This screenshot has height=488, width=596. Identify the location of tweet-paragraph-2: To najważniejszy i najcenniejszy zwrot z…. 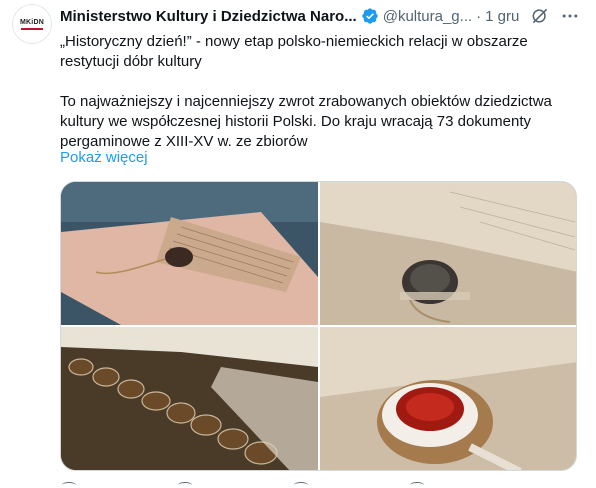
(306, 121).